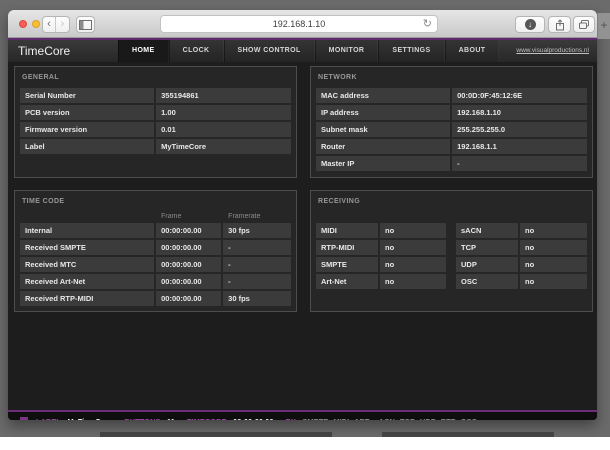  I want to click on col-header-empty, so click(87, 217).